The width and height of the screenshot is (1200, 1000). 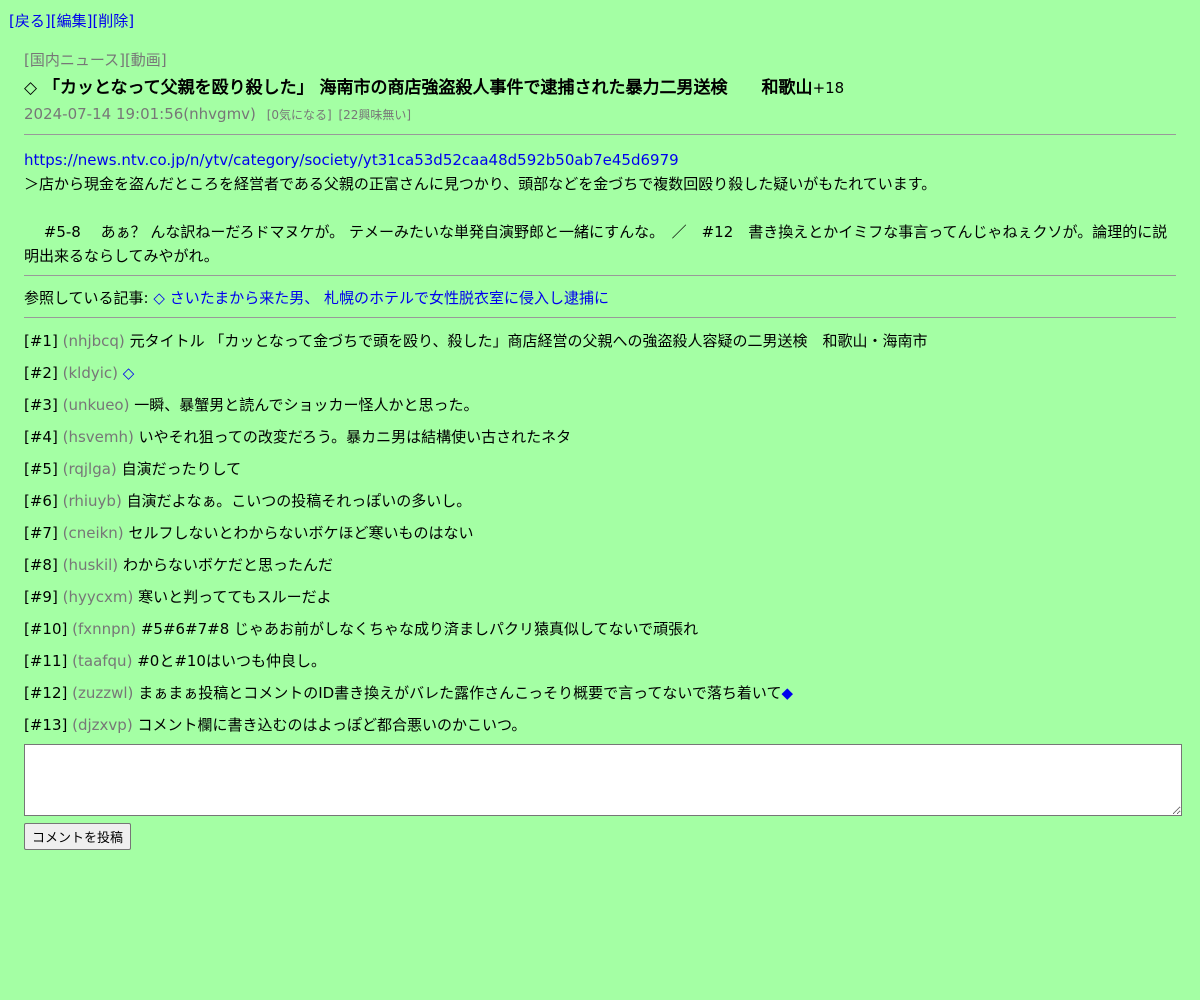 I want to click on comment-user-id: (hsvemh), so click(x=98, y=437).